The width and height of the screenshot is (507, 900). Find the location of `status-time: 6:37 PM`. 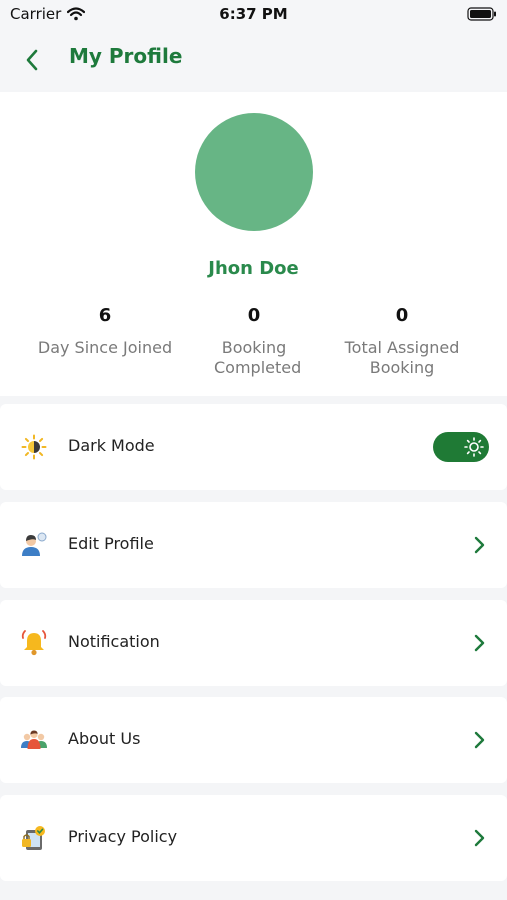

status-time: 6:37 PM is located at coordinates (253, 14).